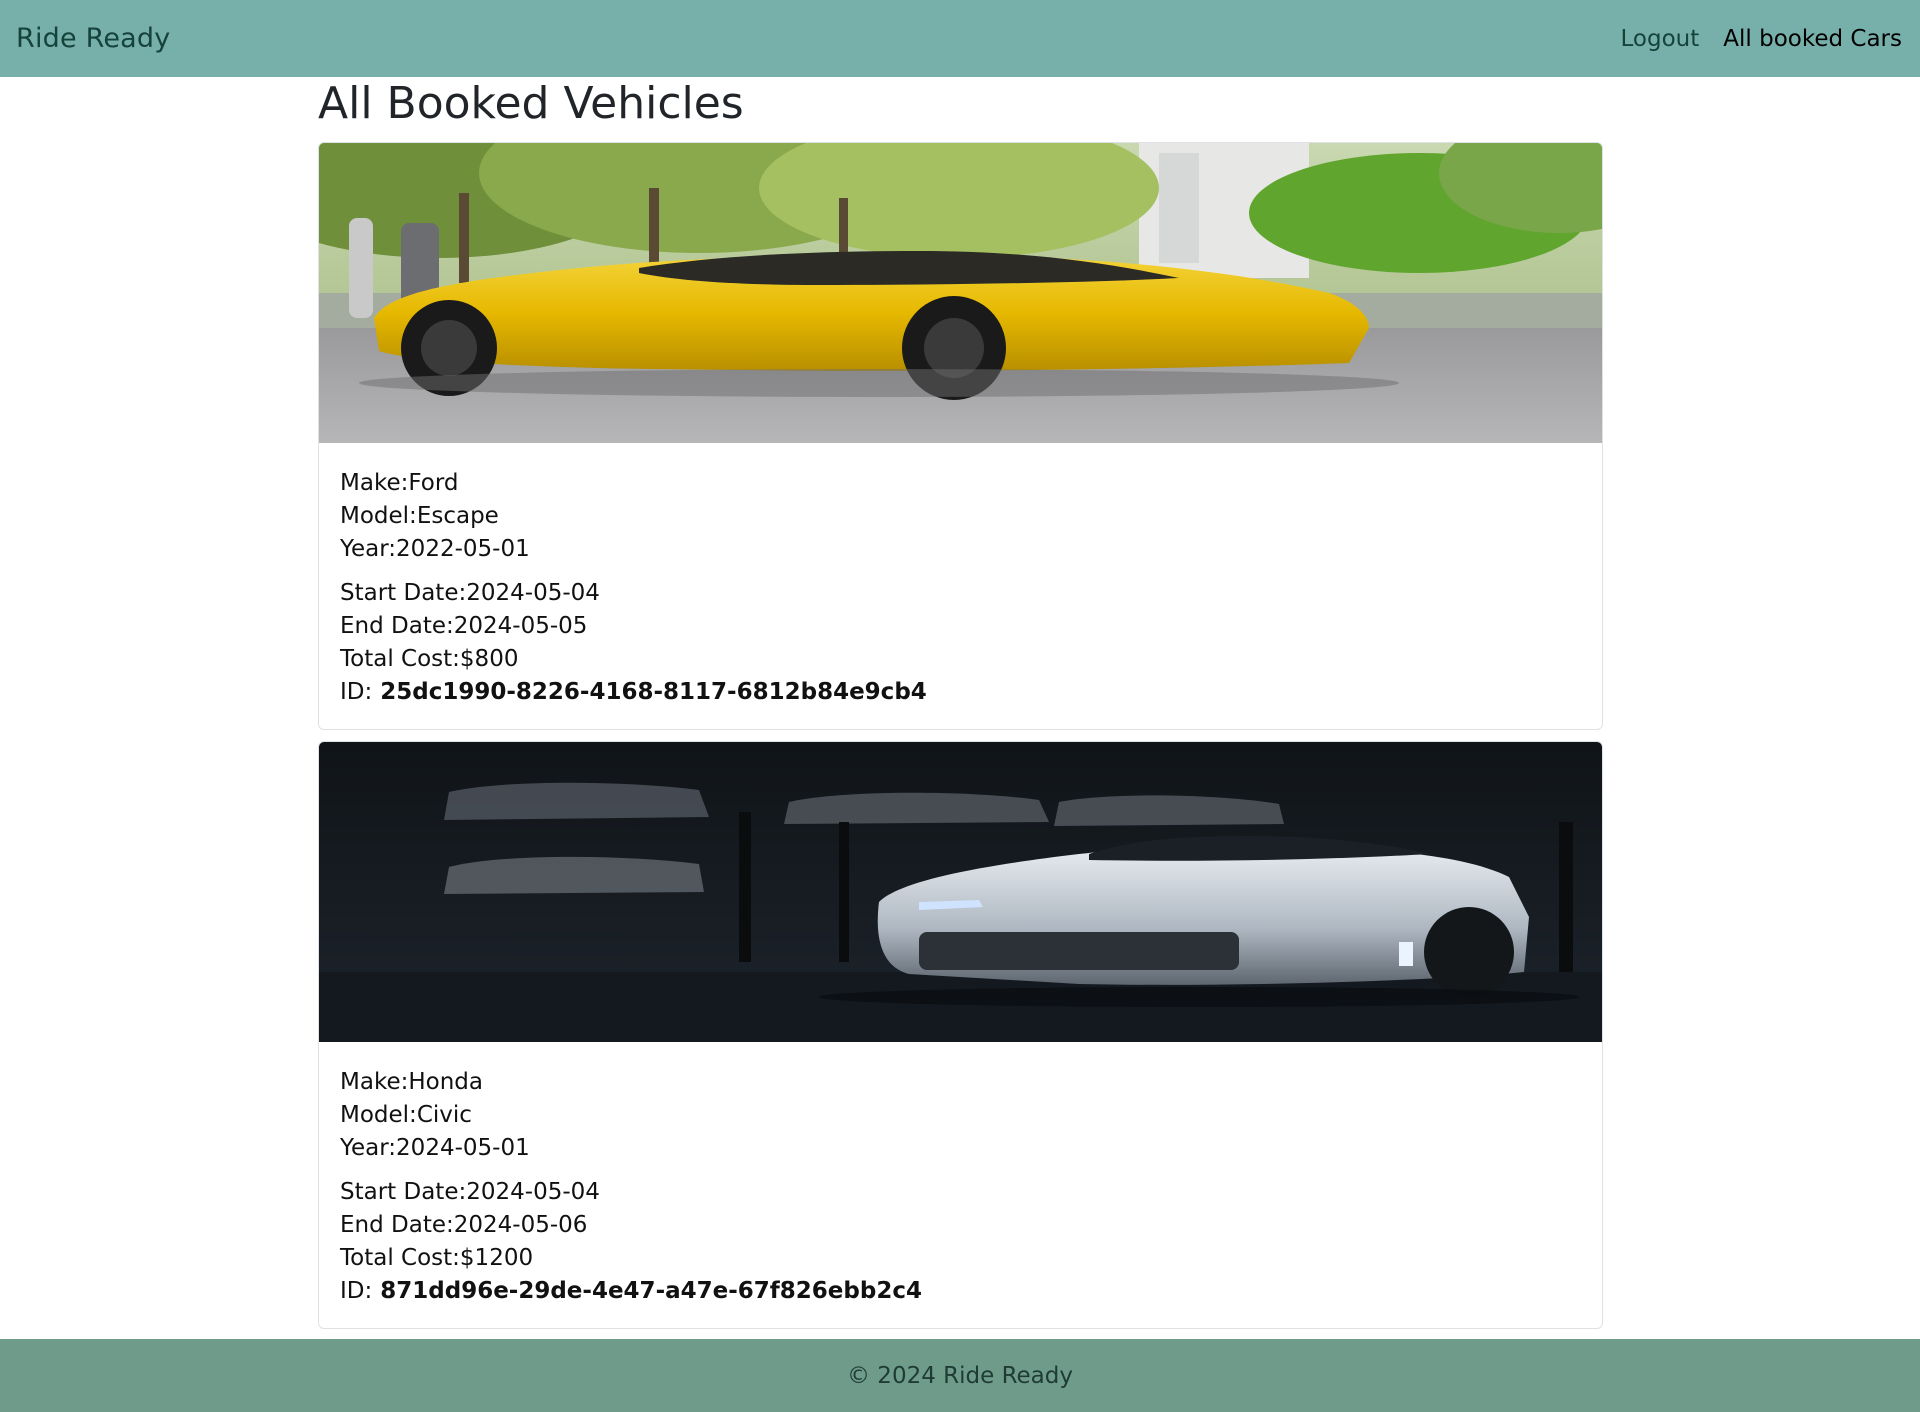 The height and width of the screenshot is (1412, 1920). What do you see at coordinates (971, 659) in the screenshot?
I see `total-cost-row: Total Cost: $800` at bounding box center [971, 659].